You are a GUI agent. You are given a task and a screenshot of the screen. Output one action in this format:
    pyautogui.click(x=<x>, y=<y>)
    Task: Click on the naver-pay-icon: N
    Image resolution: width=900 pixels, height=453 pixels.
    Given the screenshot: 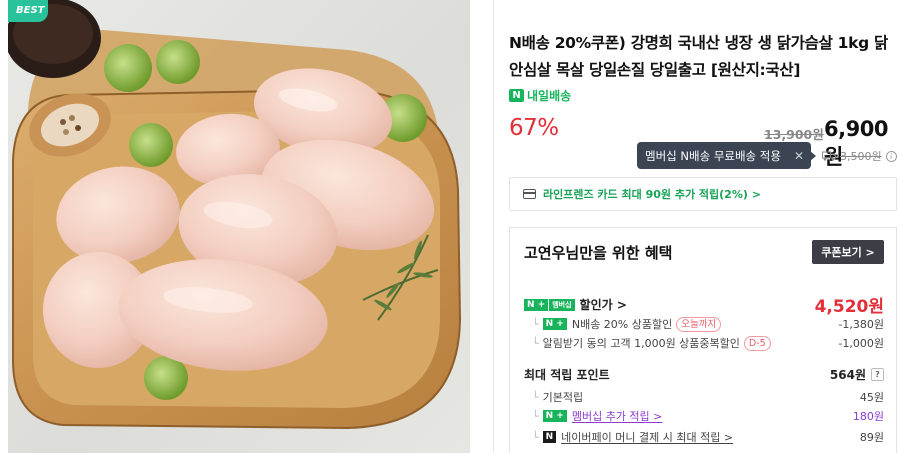 What is the action you would take?
    pyautogui.click(x=549, y=437)
    